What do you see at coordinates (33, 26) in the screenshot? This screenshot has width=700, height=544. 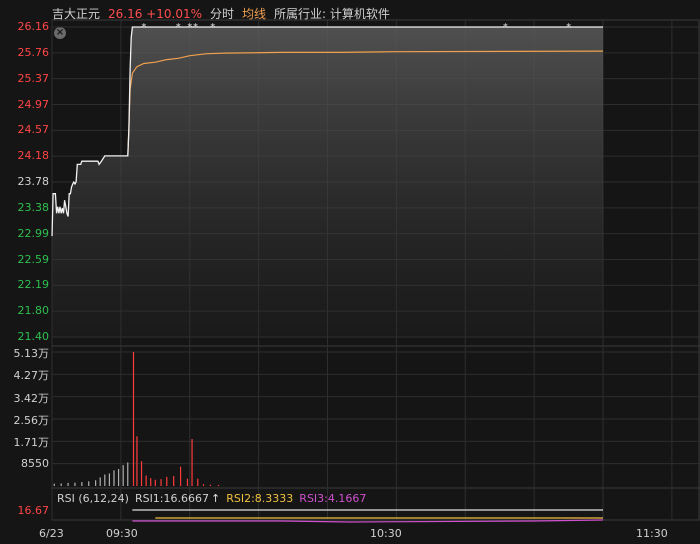 I see `price-axis-label: 26.16` at bounding box center [33, 26].